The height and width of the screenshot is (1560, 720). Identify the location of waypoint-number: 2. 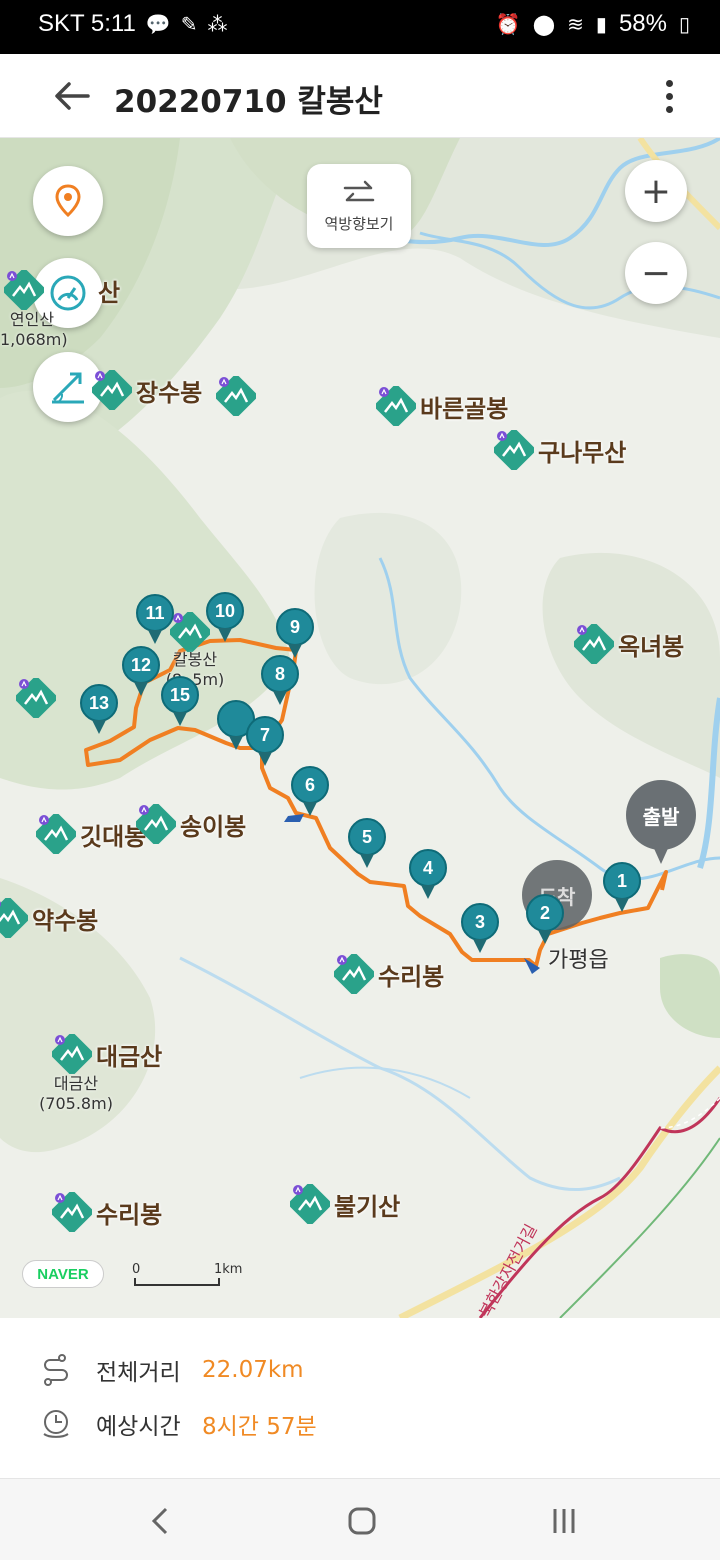
(545, 913).